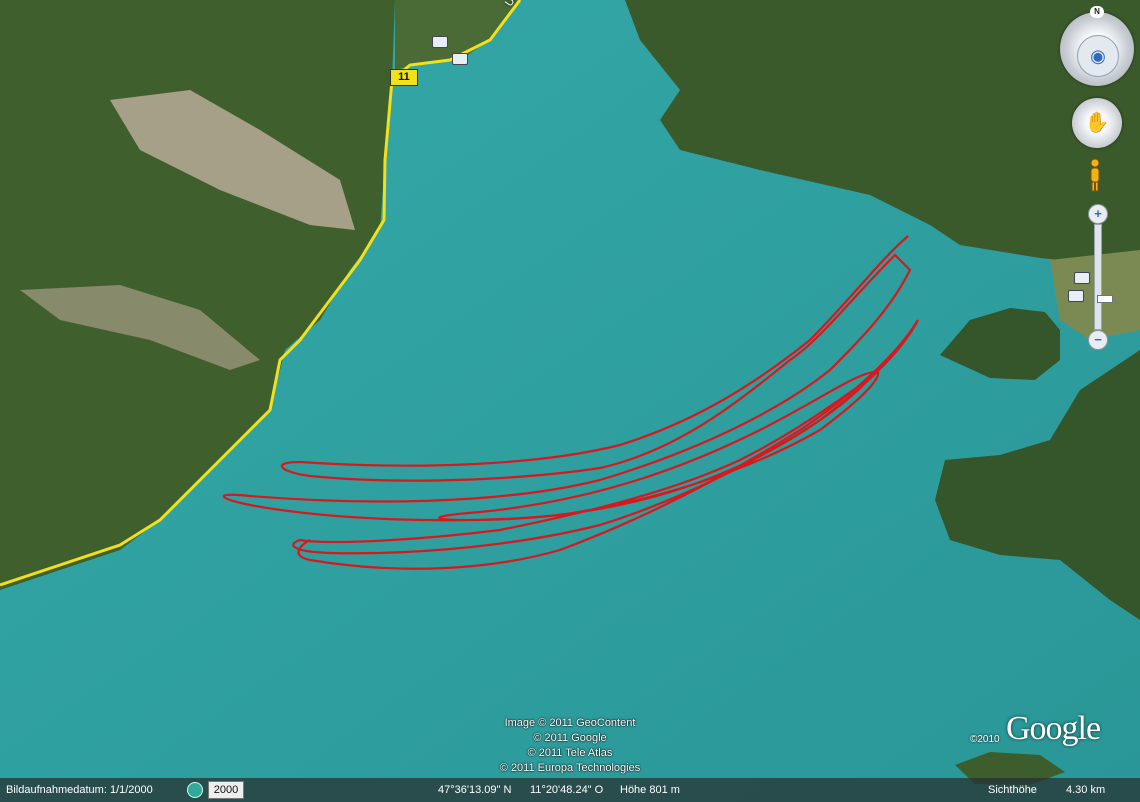 The width and height of the screenshot is (1140, 802). What do you see at coordinates (404, 77) in the screenshot?
I see `road-number-label: 11` at bounding box center [404, 77].